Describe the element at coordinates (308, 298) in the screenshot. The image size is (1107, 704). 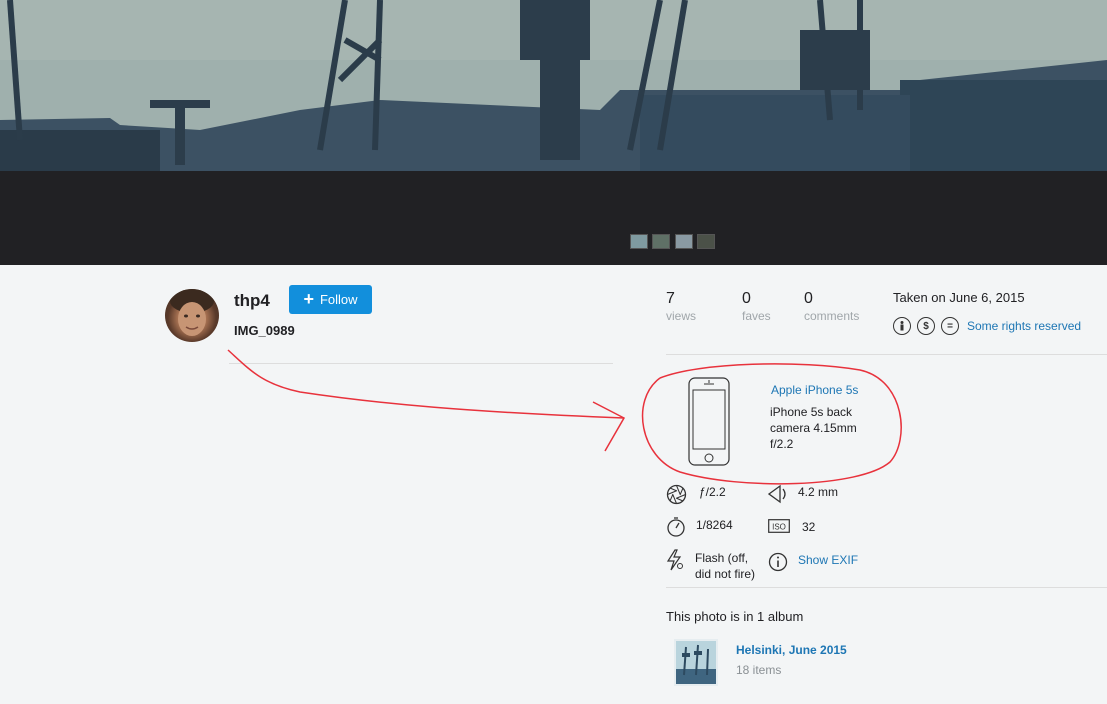
I see `plus-icon: +` at that location.